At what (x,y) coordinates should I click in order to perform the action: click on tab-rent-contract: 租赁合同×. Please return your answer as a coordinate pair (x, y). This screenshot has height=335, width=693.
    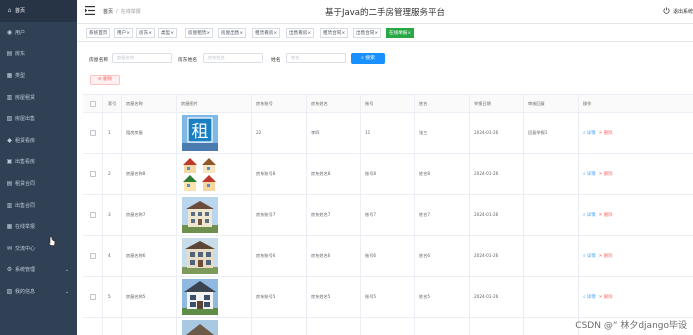
    Looking at the image, I should click on (334, 33).